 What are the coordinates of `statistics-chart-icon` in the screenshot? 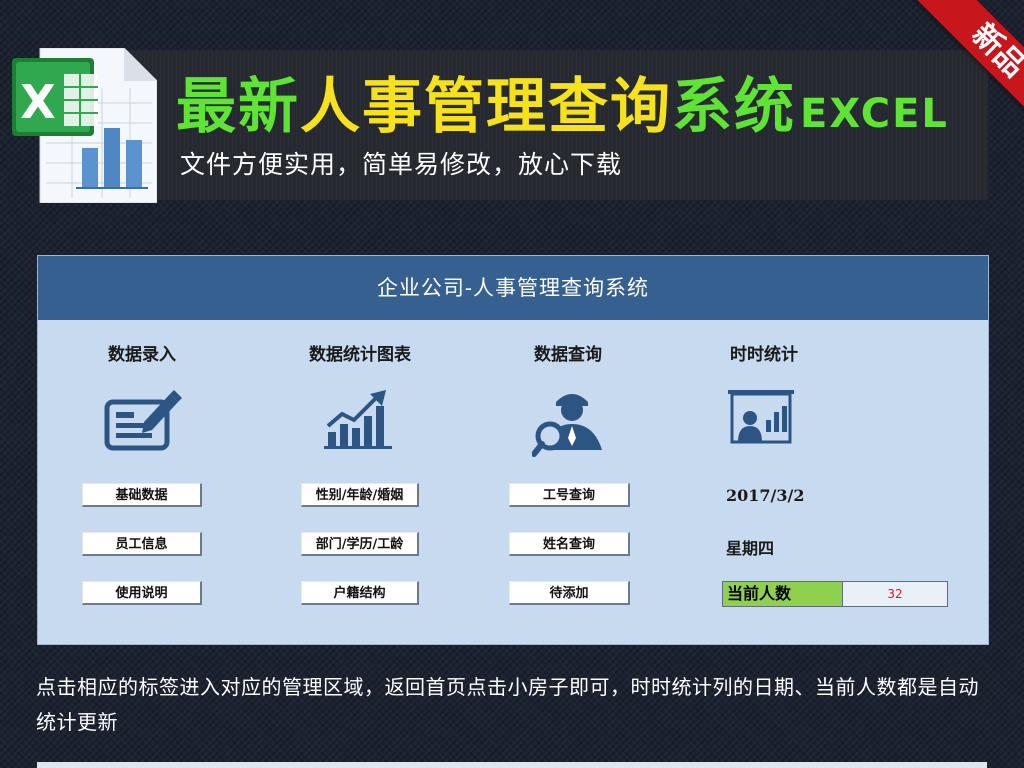 It's located at (359, 419).